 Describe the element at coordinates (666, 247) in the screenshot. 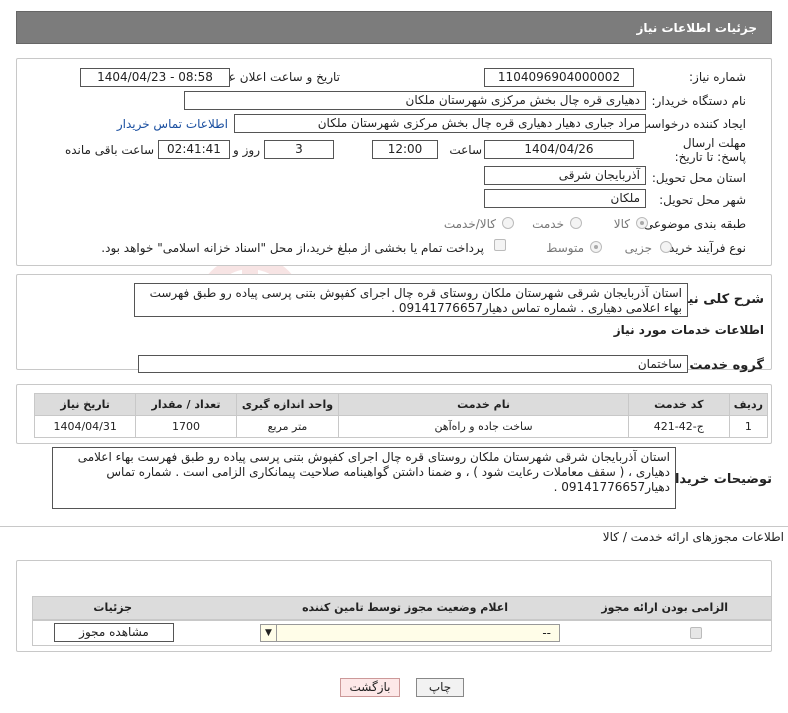

I see `purchase-radio-minor` at that location.